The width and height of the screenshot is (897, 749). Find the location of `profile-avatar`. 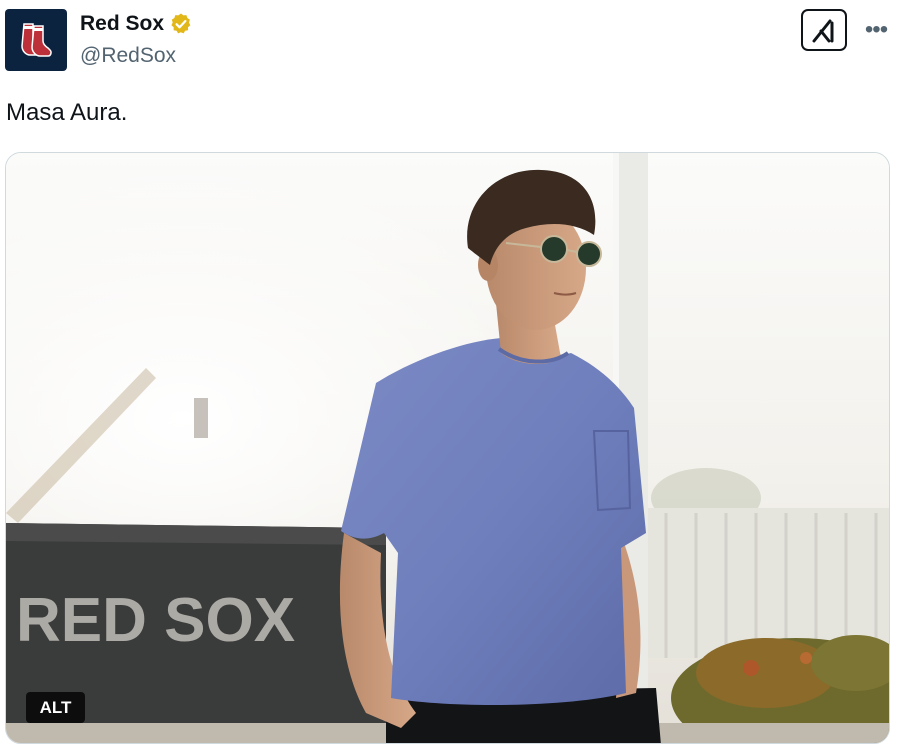

profile-avatar is located at coordinates (36, 40).